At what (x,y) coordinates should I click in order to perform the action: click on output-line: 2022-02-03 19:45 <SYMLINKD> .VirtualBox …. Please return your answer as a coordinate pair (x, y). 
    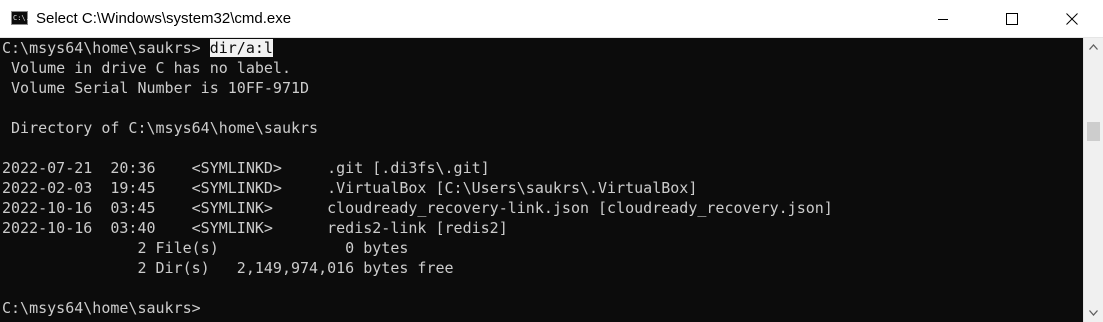
    Looking at the image, I should click on (350, 188).